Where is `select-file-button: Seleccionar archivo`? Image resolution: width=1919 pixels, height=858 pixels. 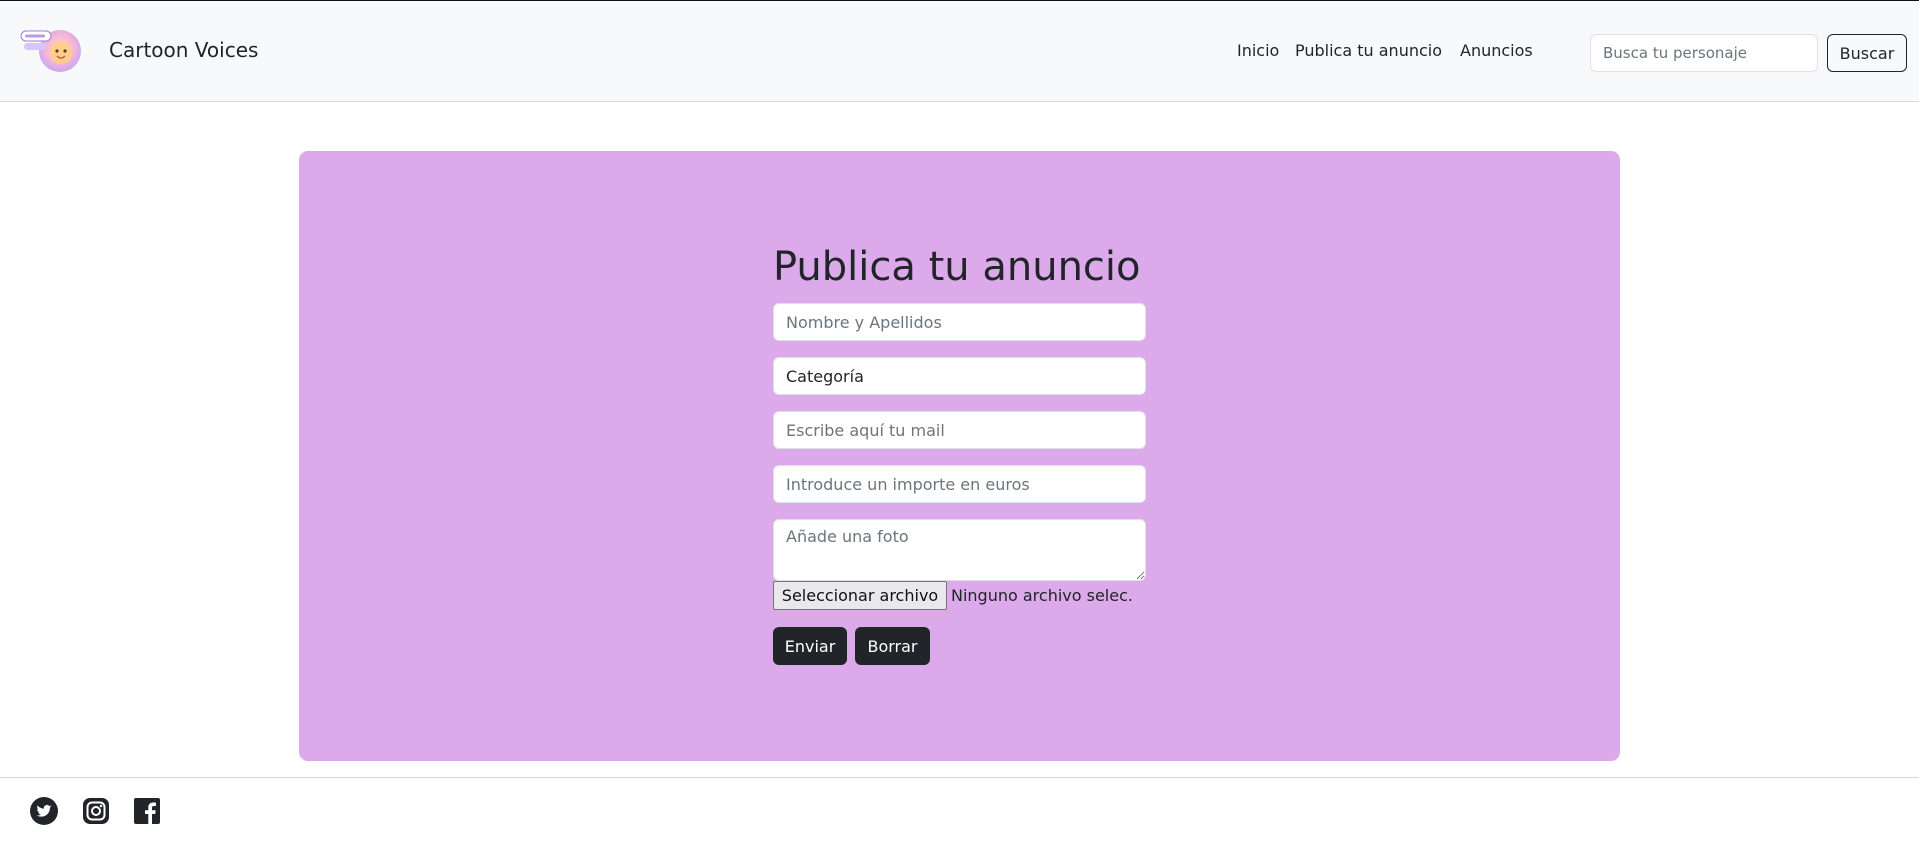 select-file-button: Seleccionar archivo is located at coordinates (860, 595).